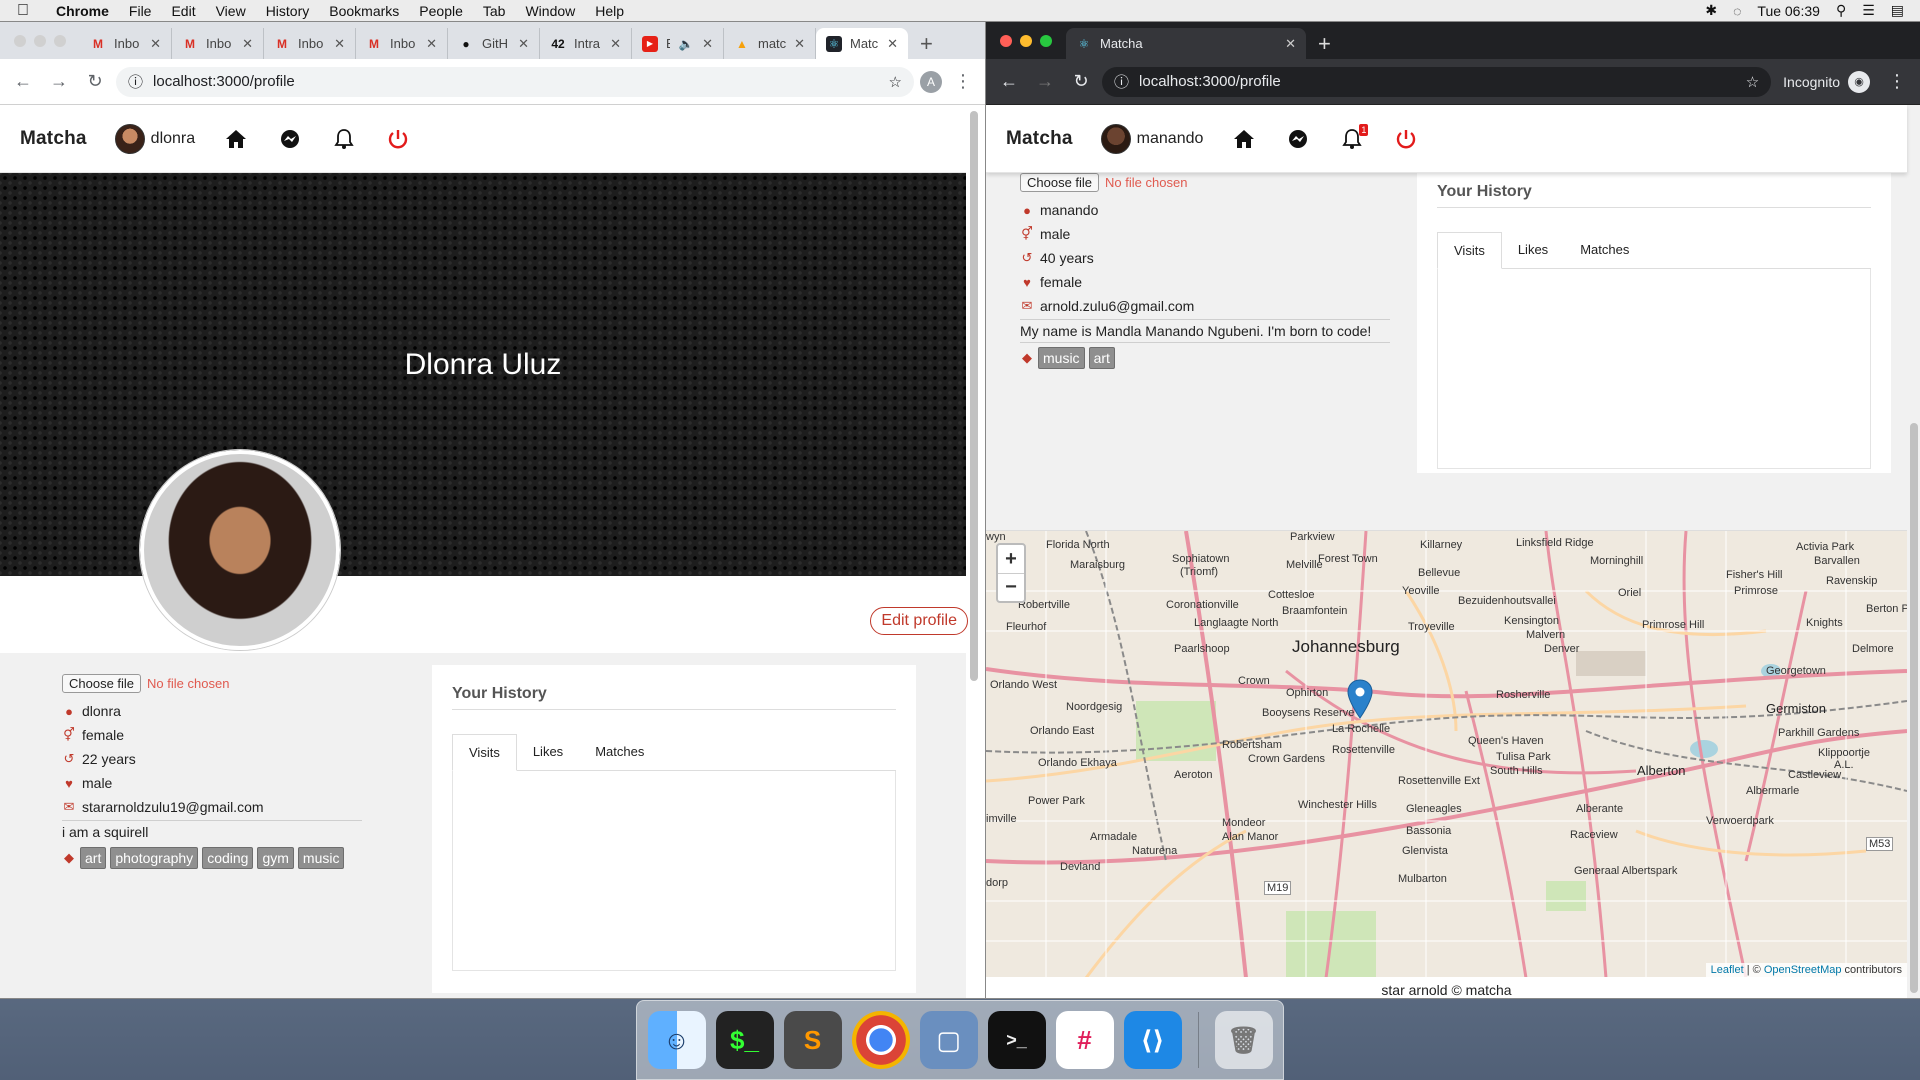  I want to click on reload-icon: ↻, so click(1081, 82).